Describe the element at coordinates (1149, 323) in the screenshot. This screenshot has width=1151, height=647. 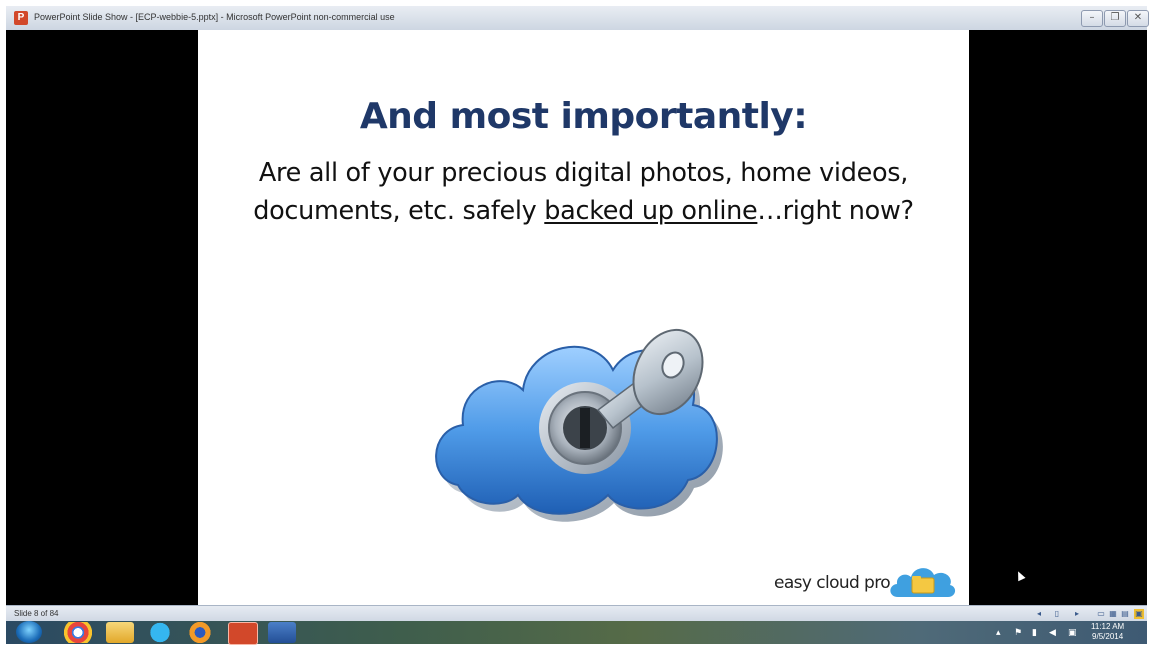
I see `capture-frame-right` at that location.